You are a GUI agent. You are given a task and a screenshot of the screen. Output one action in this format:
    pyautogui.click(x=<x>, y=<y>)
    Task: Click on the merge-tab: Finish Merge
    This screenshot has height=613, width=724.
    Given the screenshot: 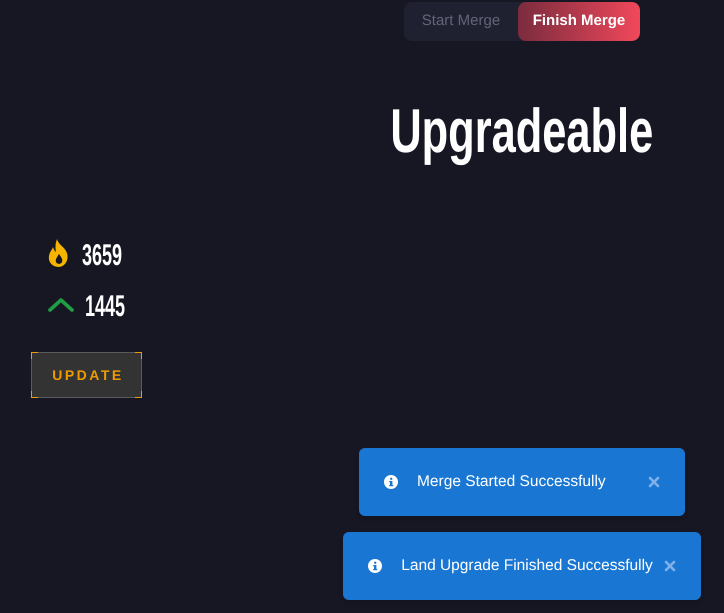 What is the action you would take?
    pyautogui.click(x=579, y=21)
    